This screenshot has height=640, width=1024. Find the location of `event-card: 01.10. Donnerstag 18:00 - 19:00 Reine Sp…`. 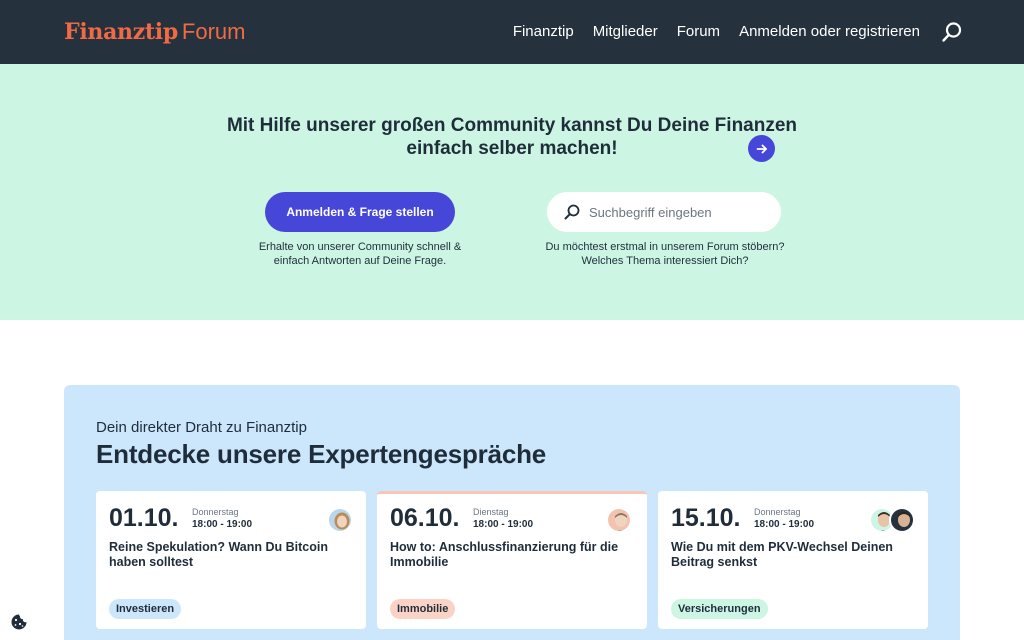

event-card: 01.10. Donnerstag 18:00 - 19:00 Reine Sp… is located at coordinates (231, 560).